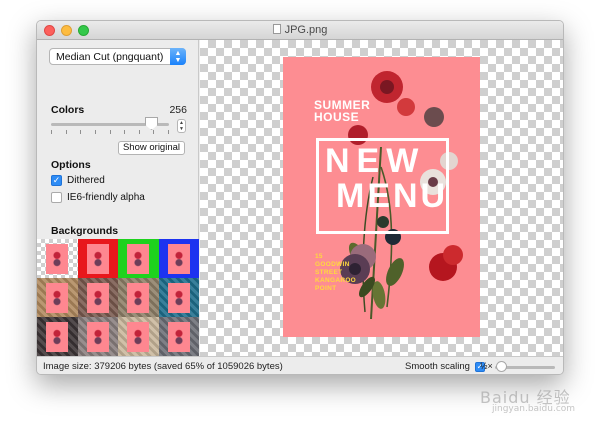  Describe the element at coordinates (178, 56) in the screenshot. I see `select-chevrons-icon: ▲ ▼` at that location.